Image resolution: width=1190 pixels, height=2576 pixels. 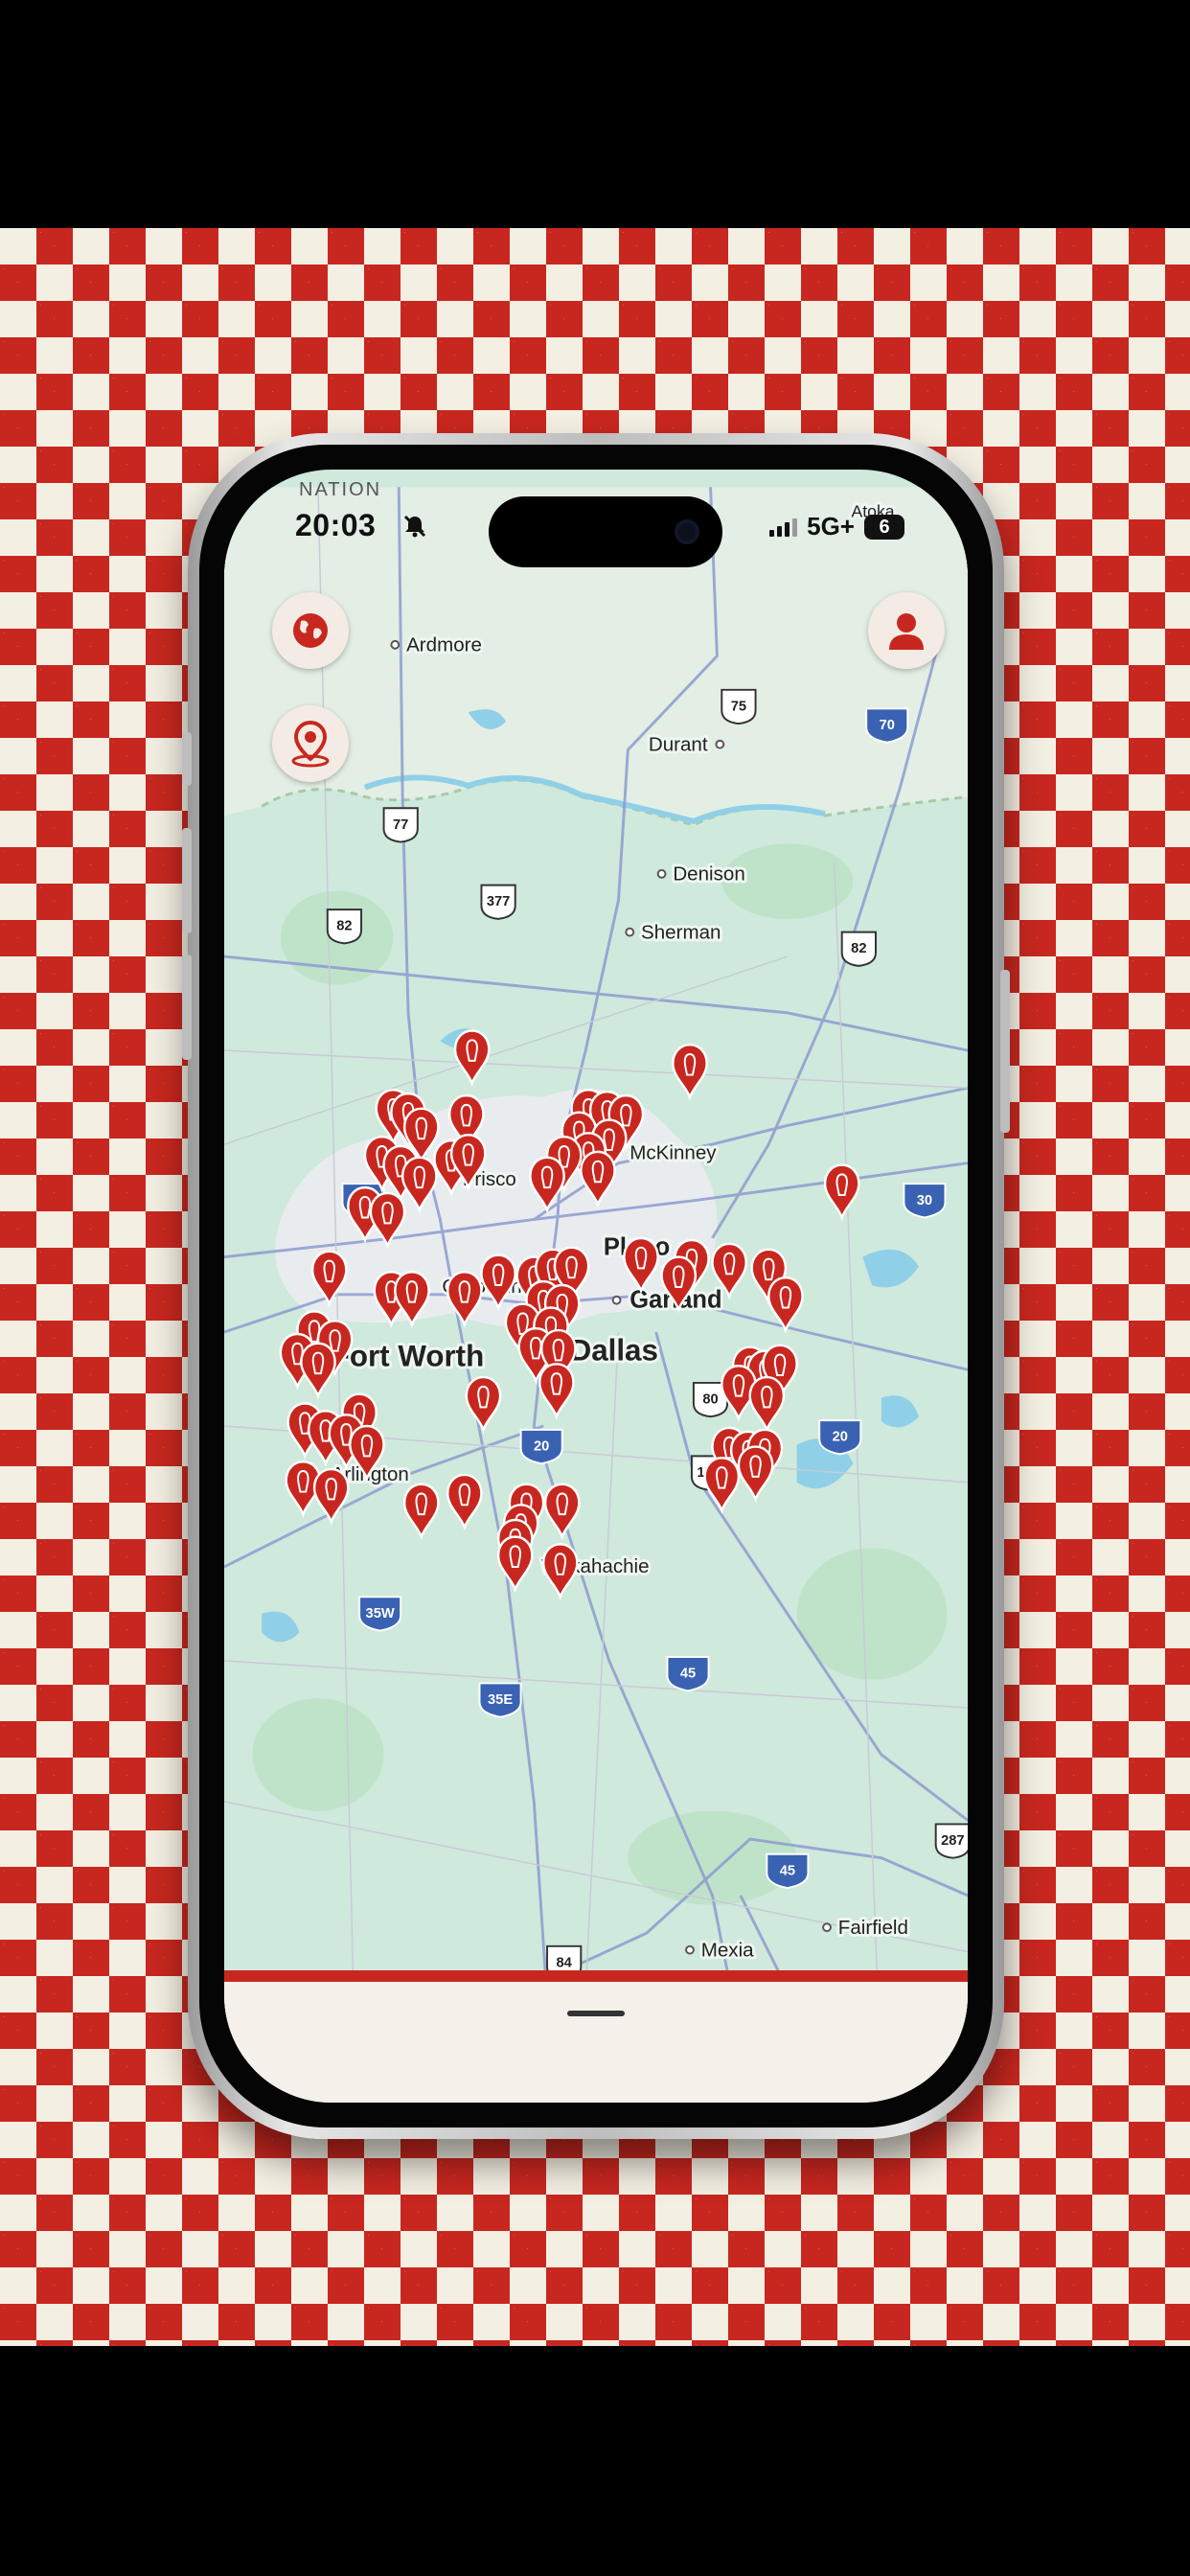 I want to click on highway-number: 75, so click(x=739, y=706).